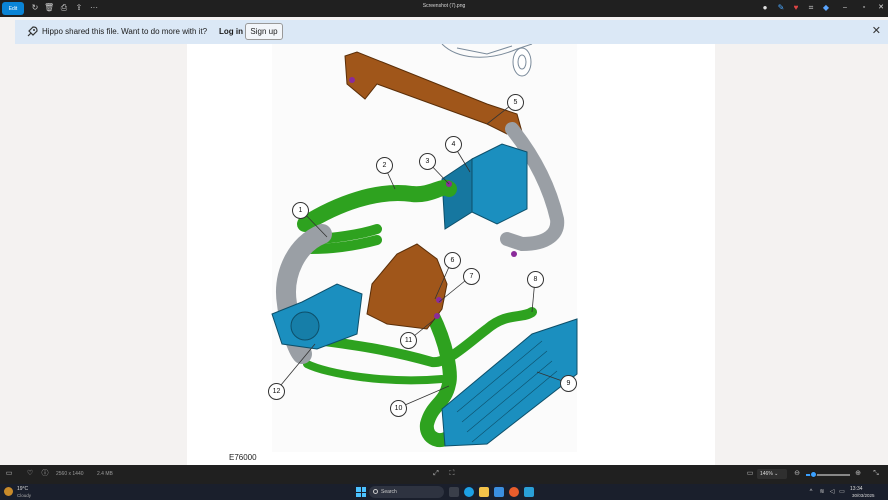 Image resolution: width=888 pixels, height=500 pixels. Describe the element at coordinates (384, 165) in the screenshot. I see `callout-2: 2` at that location.